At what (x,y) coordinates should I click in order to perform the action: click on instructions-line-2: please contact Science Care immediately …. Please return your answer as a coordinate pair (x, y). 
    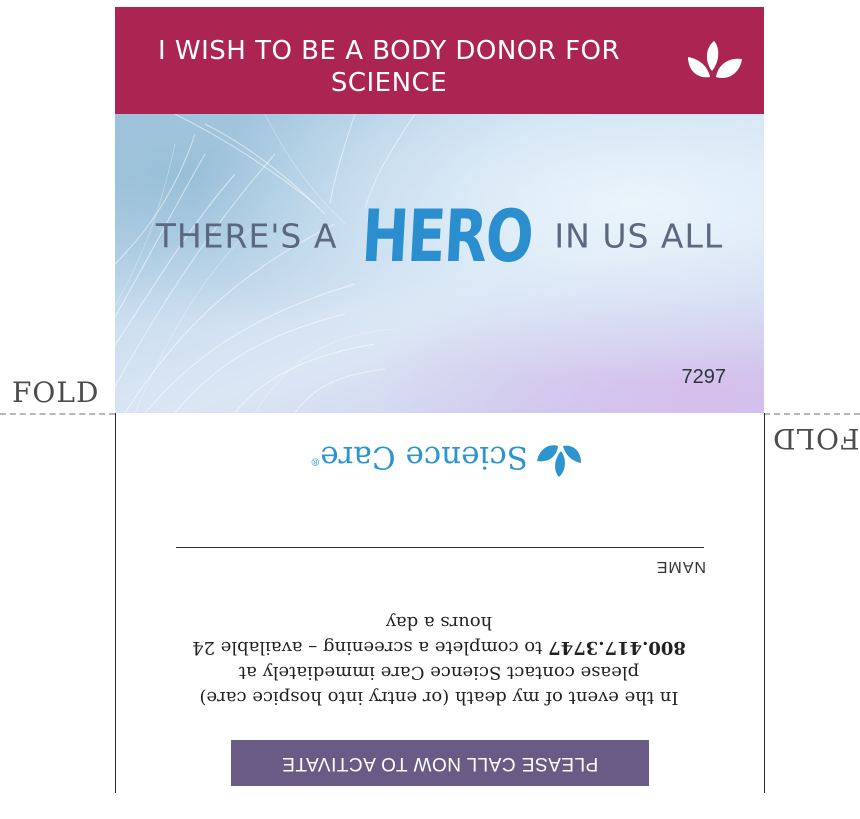
    Looking at the image, I should click on (439, 672).